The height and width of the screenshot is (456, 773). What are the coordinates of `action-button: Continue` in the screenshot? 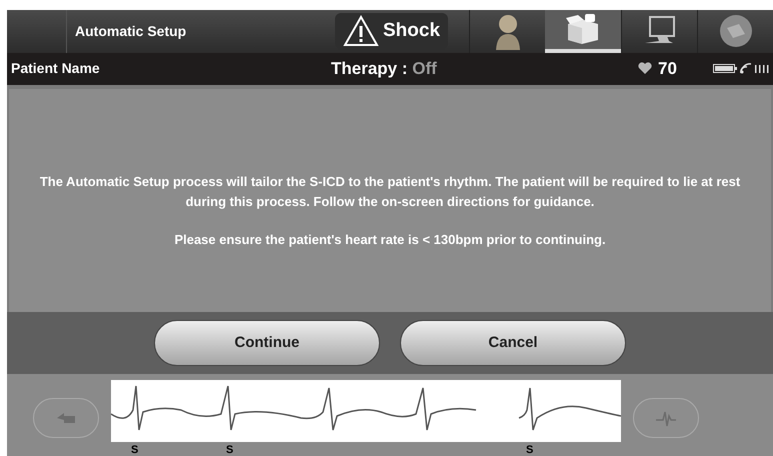 It's located at (267, 343).